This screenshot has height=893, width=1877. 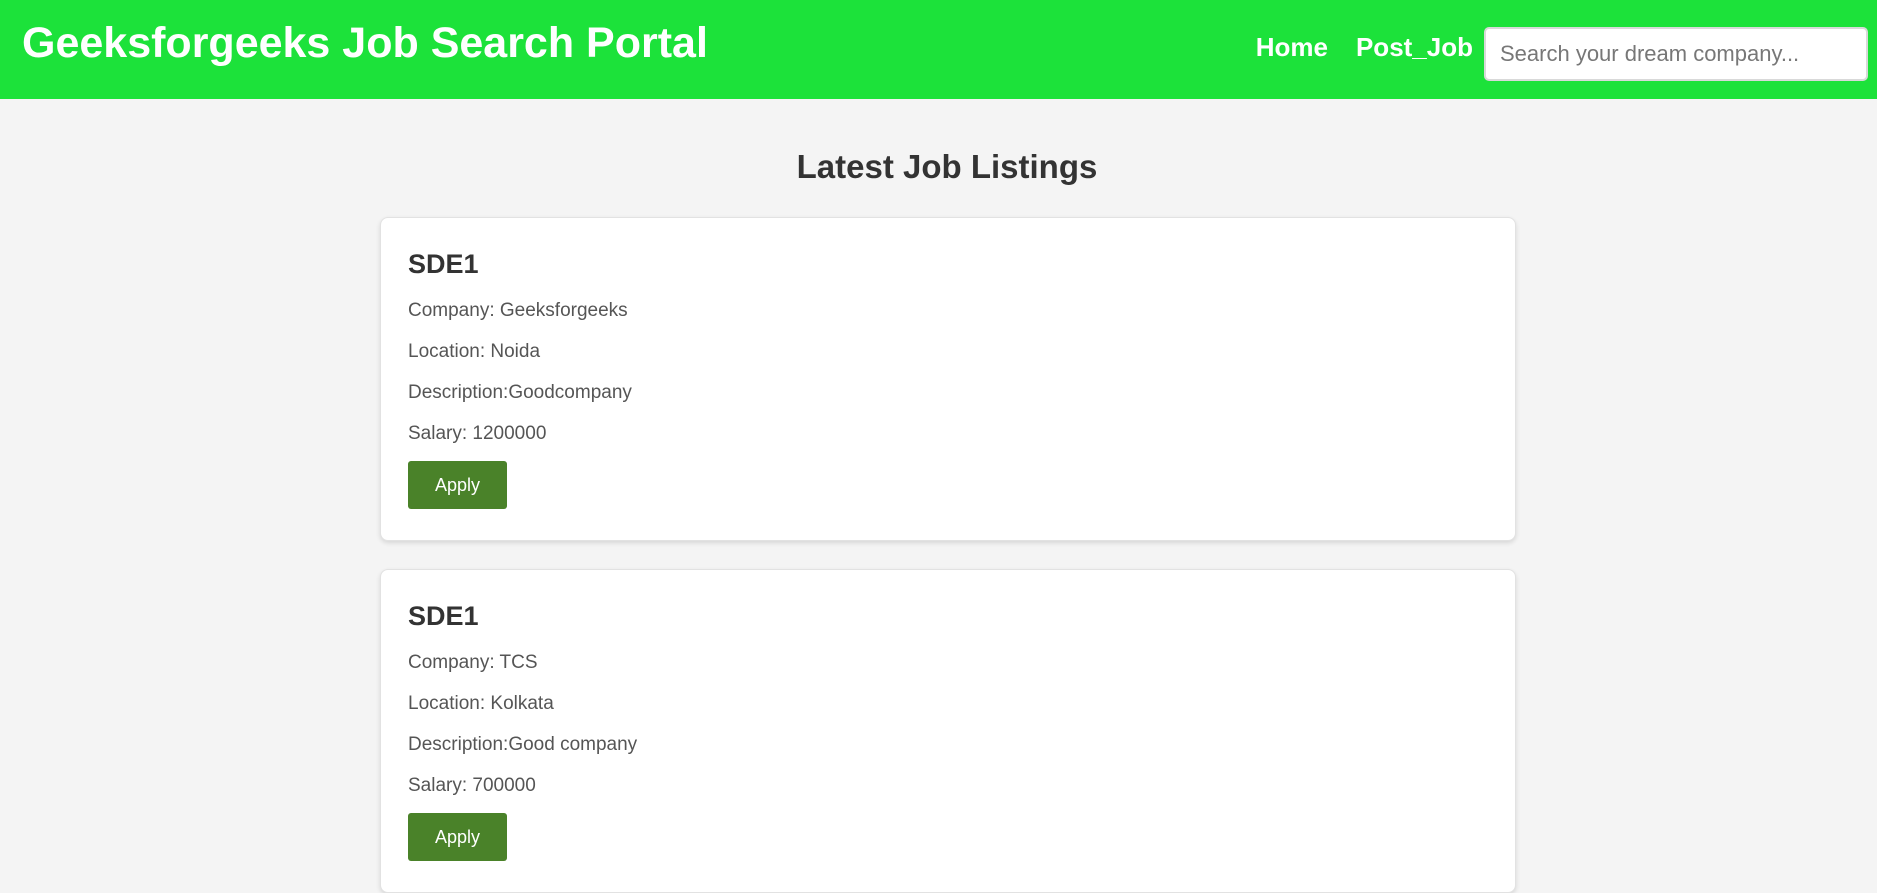 What do you see at coordinates (523, 744) in the screenshot?
I see `job-description: Description:Good company` at bounding box center [523, 744].